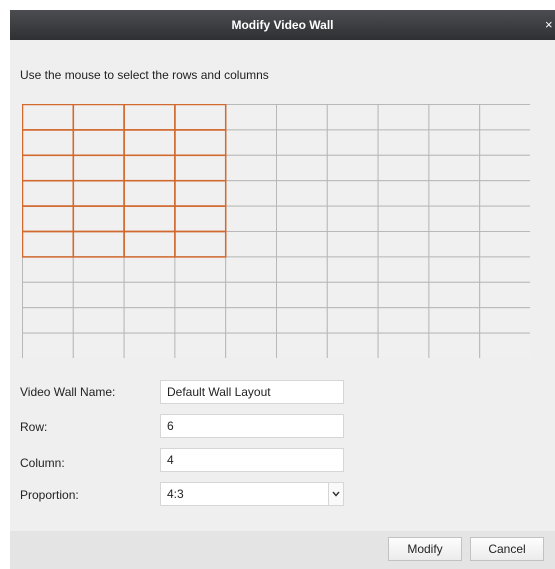  Describe the element at coordinates (335, 494) in the screenshot. I see `chevron-down-icon` at that location.